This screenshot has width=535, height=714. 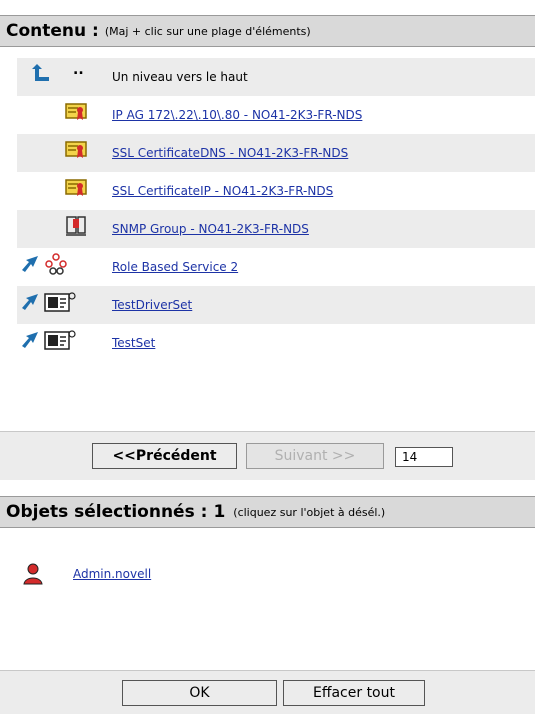 I want to click on list-item: IP AG 172\.22\.10\.80 - NO41-2K3-FR-NDS, so click(x=276, y=115).